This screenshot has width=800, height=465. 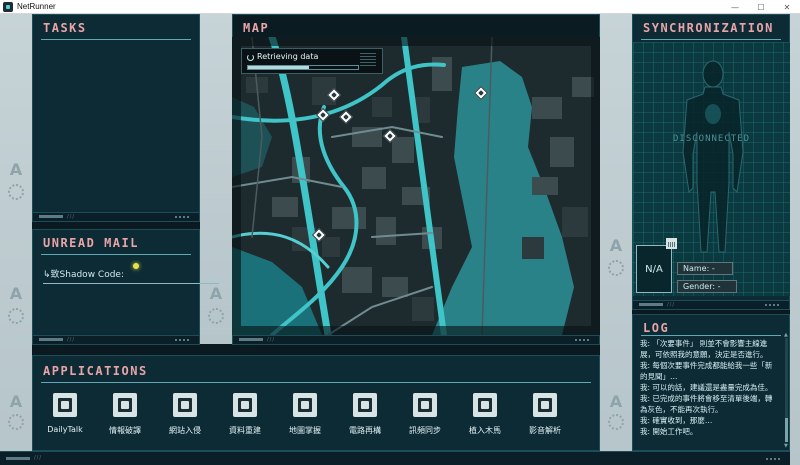 What do you see at coordinates (65, 28) in the screenshot?
I see `tasks-title: TASKS` at bounding box center [65, 28].